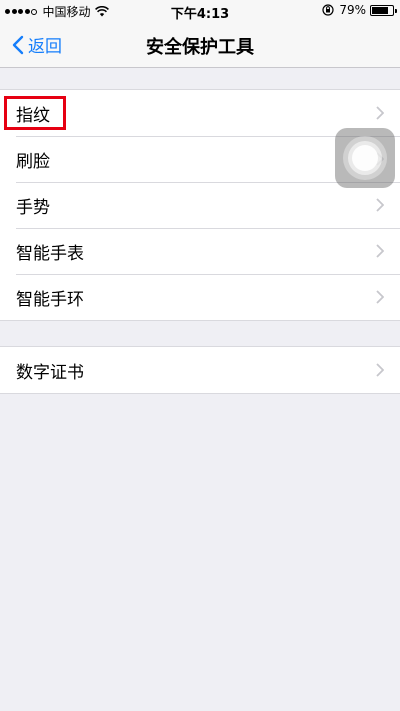 This screenshot has height=711, width=400. I want to click on battery-icon, so click(383, 10).